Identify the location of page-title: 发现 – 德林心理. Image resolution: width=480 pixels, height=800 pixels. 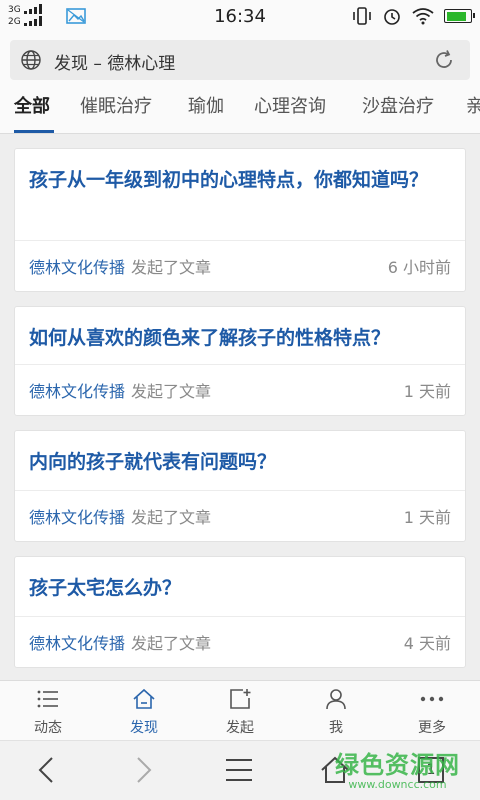
(115, 64).